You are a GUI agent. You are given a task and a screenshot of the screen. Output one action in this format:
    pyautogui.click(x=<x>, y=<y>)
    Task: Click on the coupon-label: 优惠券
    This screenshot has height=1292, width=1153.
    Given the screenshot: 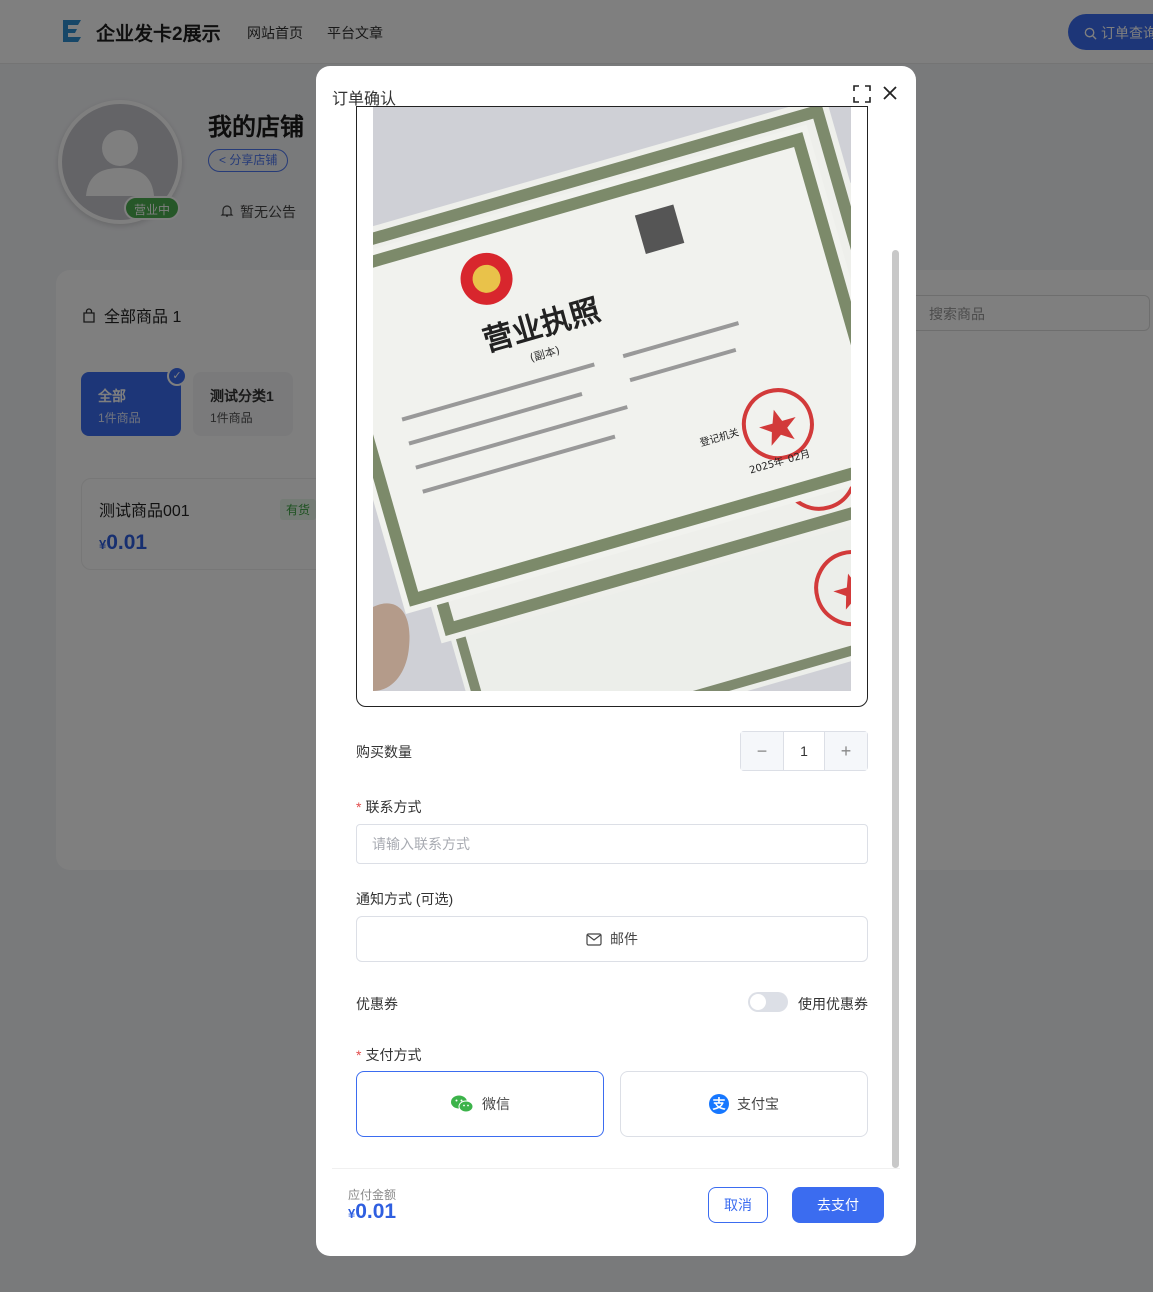 What is the action you would take?
    pyautogui.click(x=377, y=1004)
    